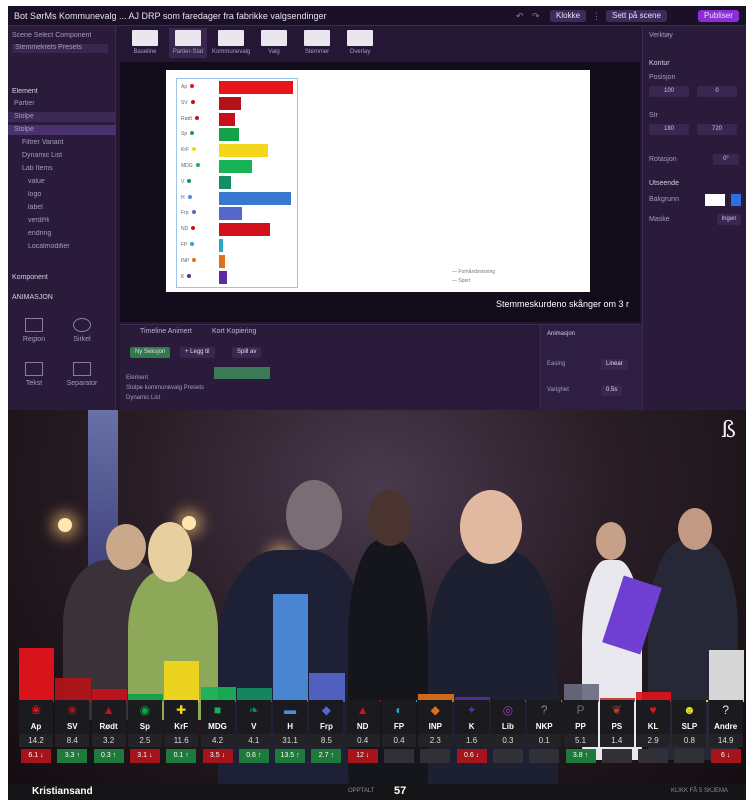 This screenshot has height=800, width=752. Describe the element at coordinates (659, 63) in the screenshot. I see `contour-heading: Kontur` at that location.